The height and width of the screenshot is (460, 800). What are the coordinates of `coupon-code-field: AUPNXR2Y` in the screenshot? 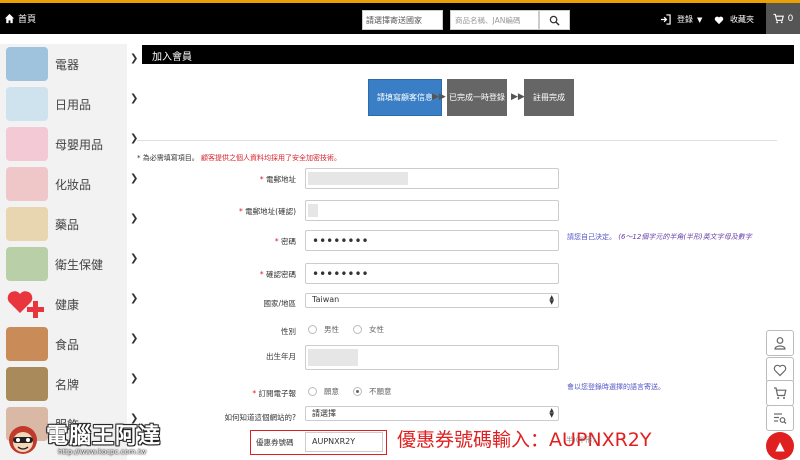 It's located at (344, 442).